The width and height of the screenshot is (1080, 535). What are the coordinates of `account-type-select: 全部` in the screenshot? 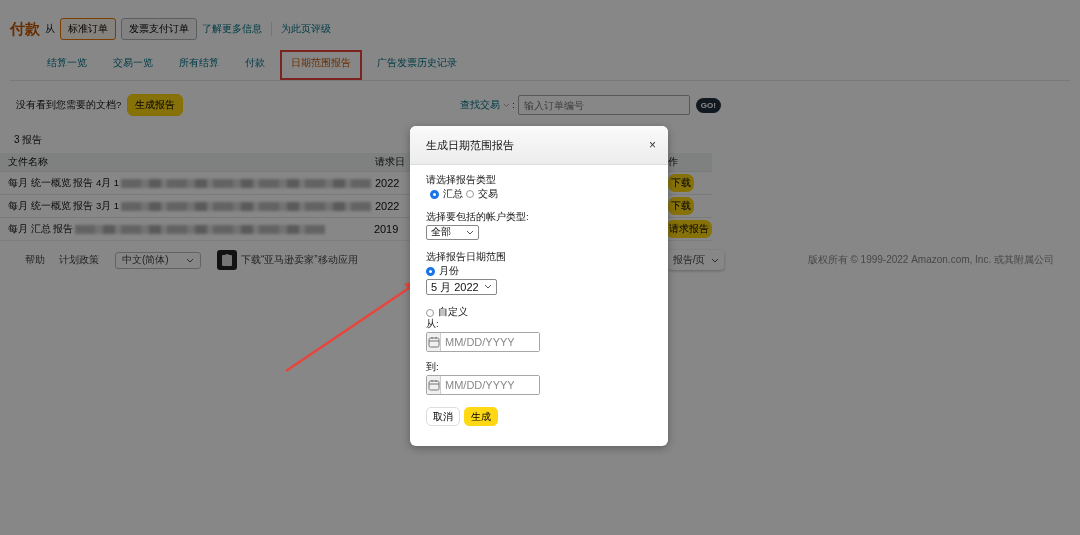 It's located at (452, 232).